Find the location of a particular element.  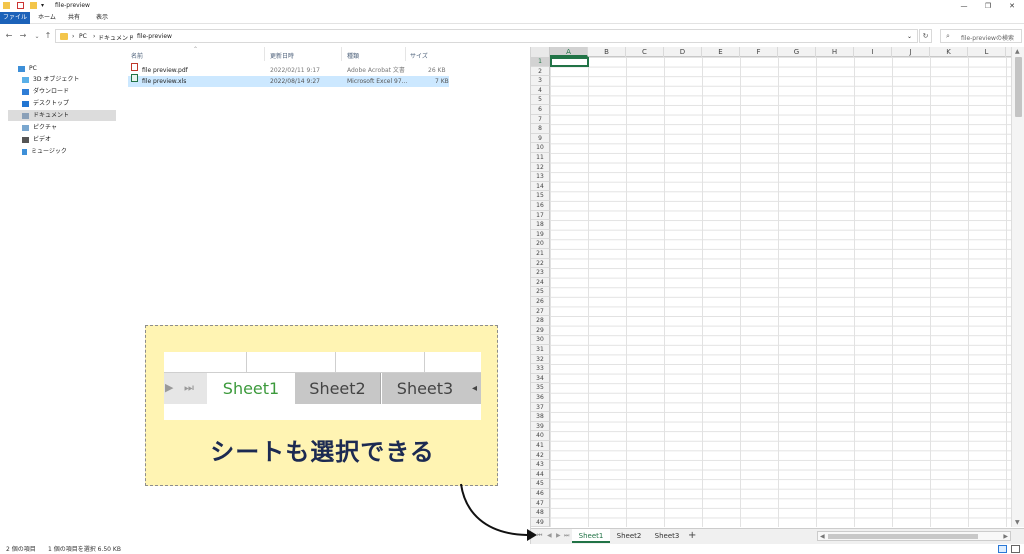

column-date: 更新日時 is located at coordinates (282, 55).